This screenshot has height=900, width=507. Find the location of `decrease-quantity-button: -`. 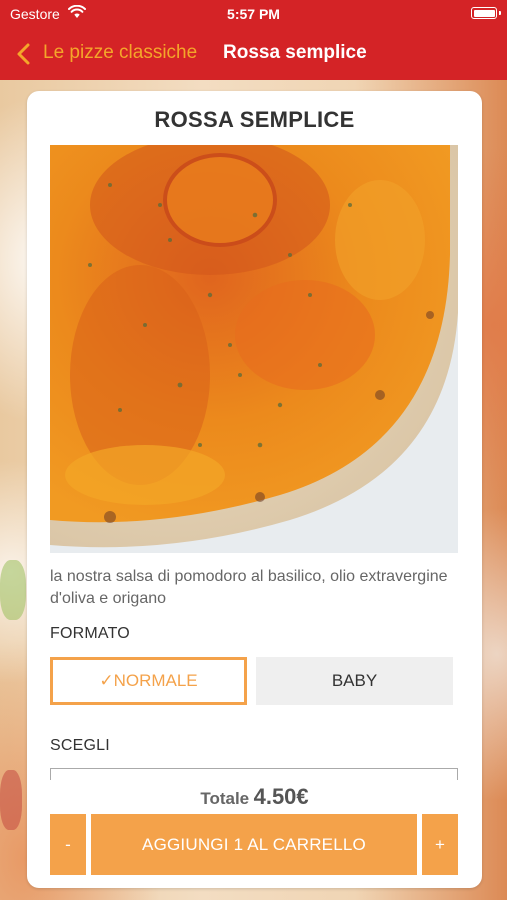

decrease-quantity-button: - is located at coordinates (68, 844).